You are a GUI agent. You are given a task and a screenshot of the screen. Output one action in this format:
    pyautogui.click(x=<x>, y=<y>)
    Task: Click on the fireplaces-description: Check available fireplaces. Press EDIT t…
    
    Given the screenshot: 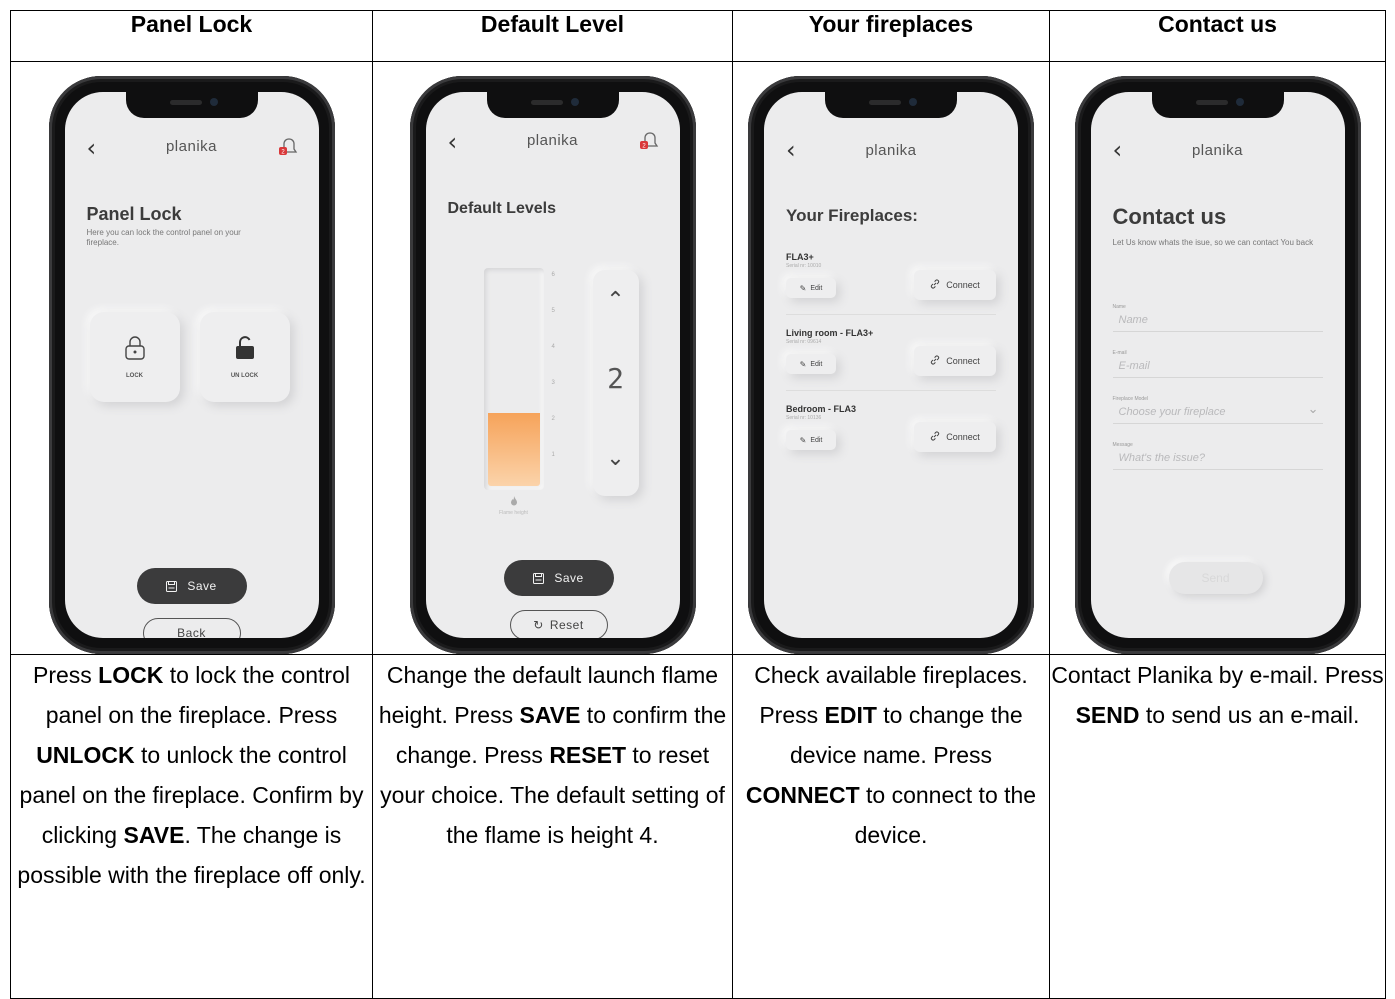 What is the action you would take?
    pyautogui.click(x=891, y=826)
    